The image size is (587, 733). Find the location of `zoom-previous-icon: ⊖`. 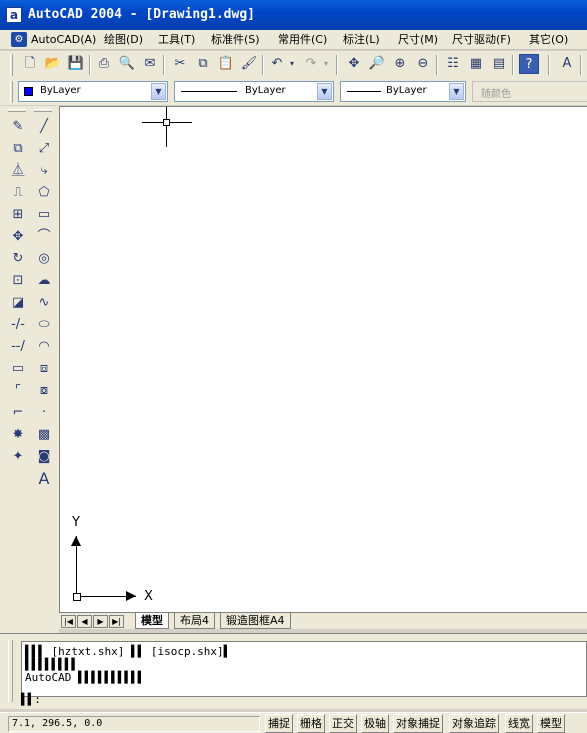

zoom-previous-icon: ⊖ is located at coordinates (423, 64).